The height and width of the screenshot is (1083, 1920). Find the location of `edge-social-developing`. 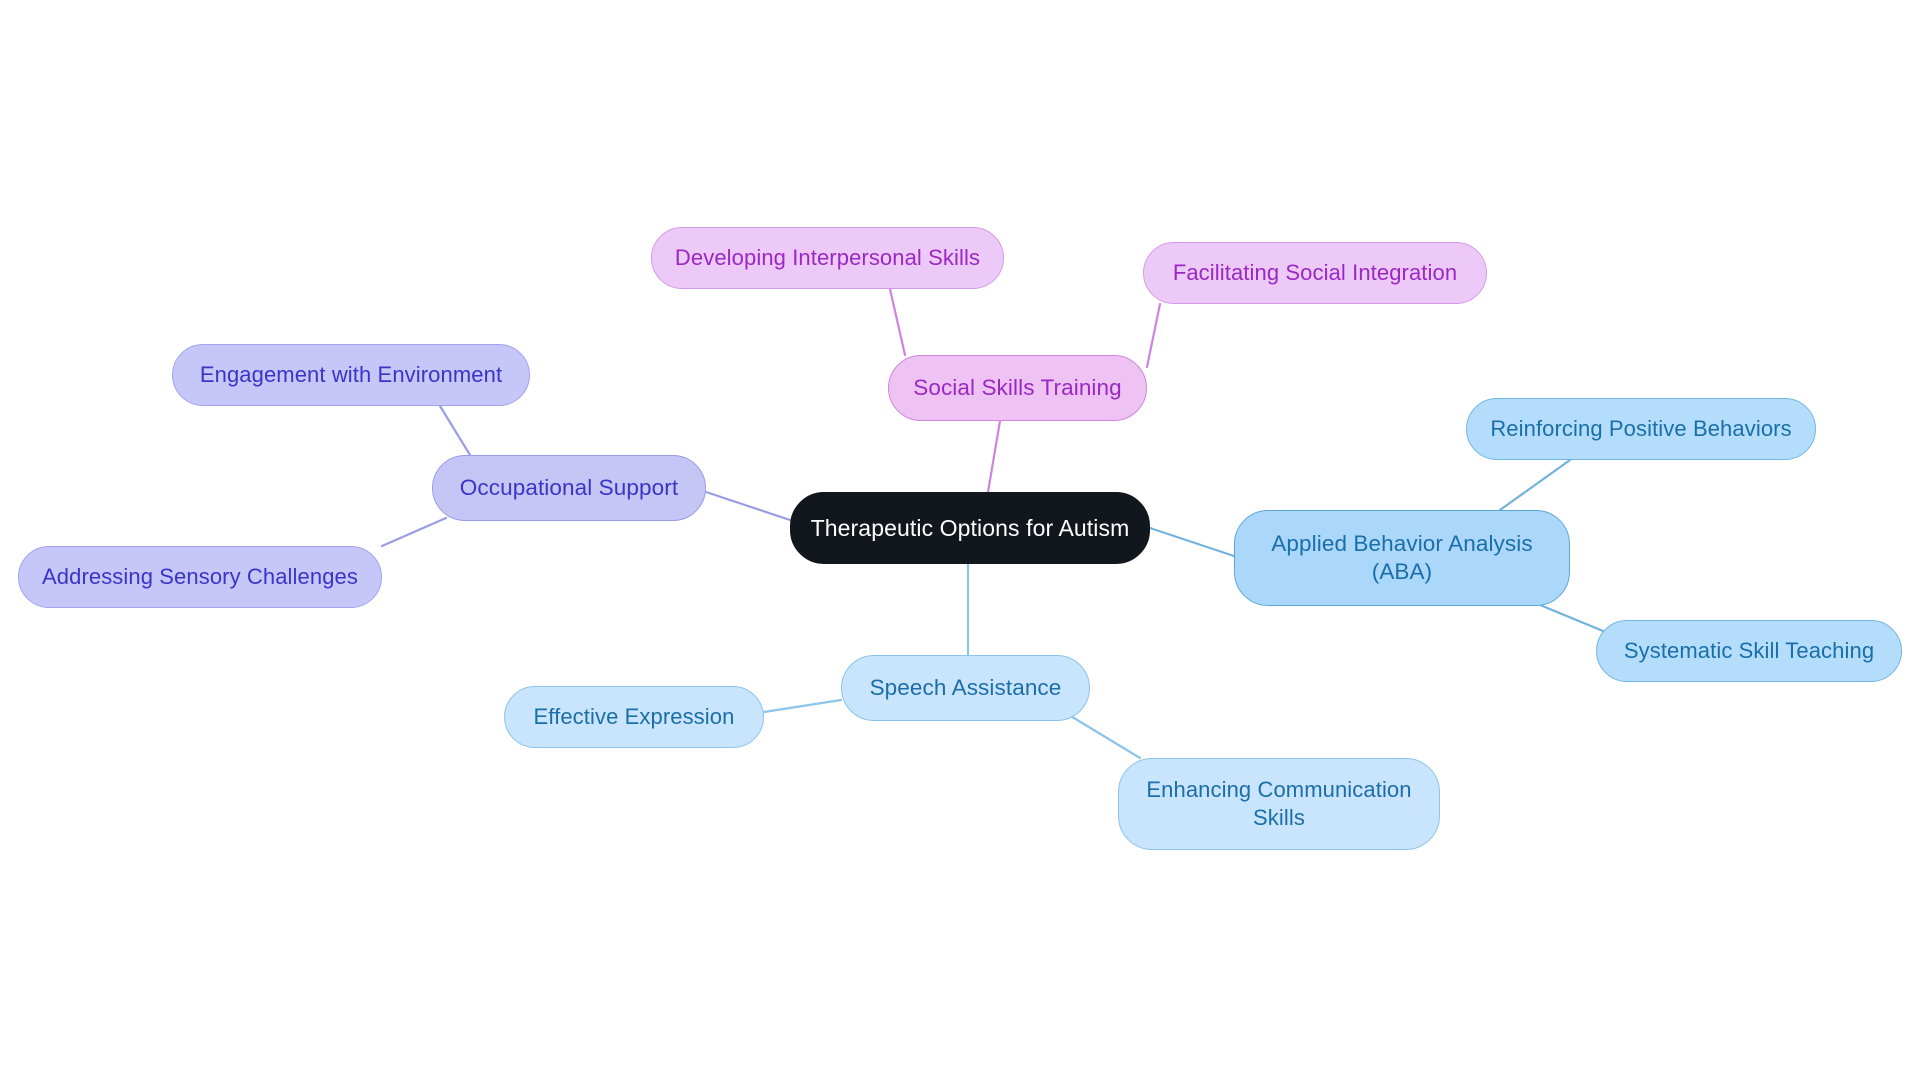

edge-social-developing is located at coordinates (897, 322).